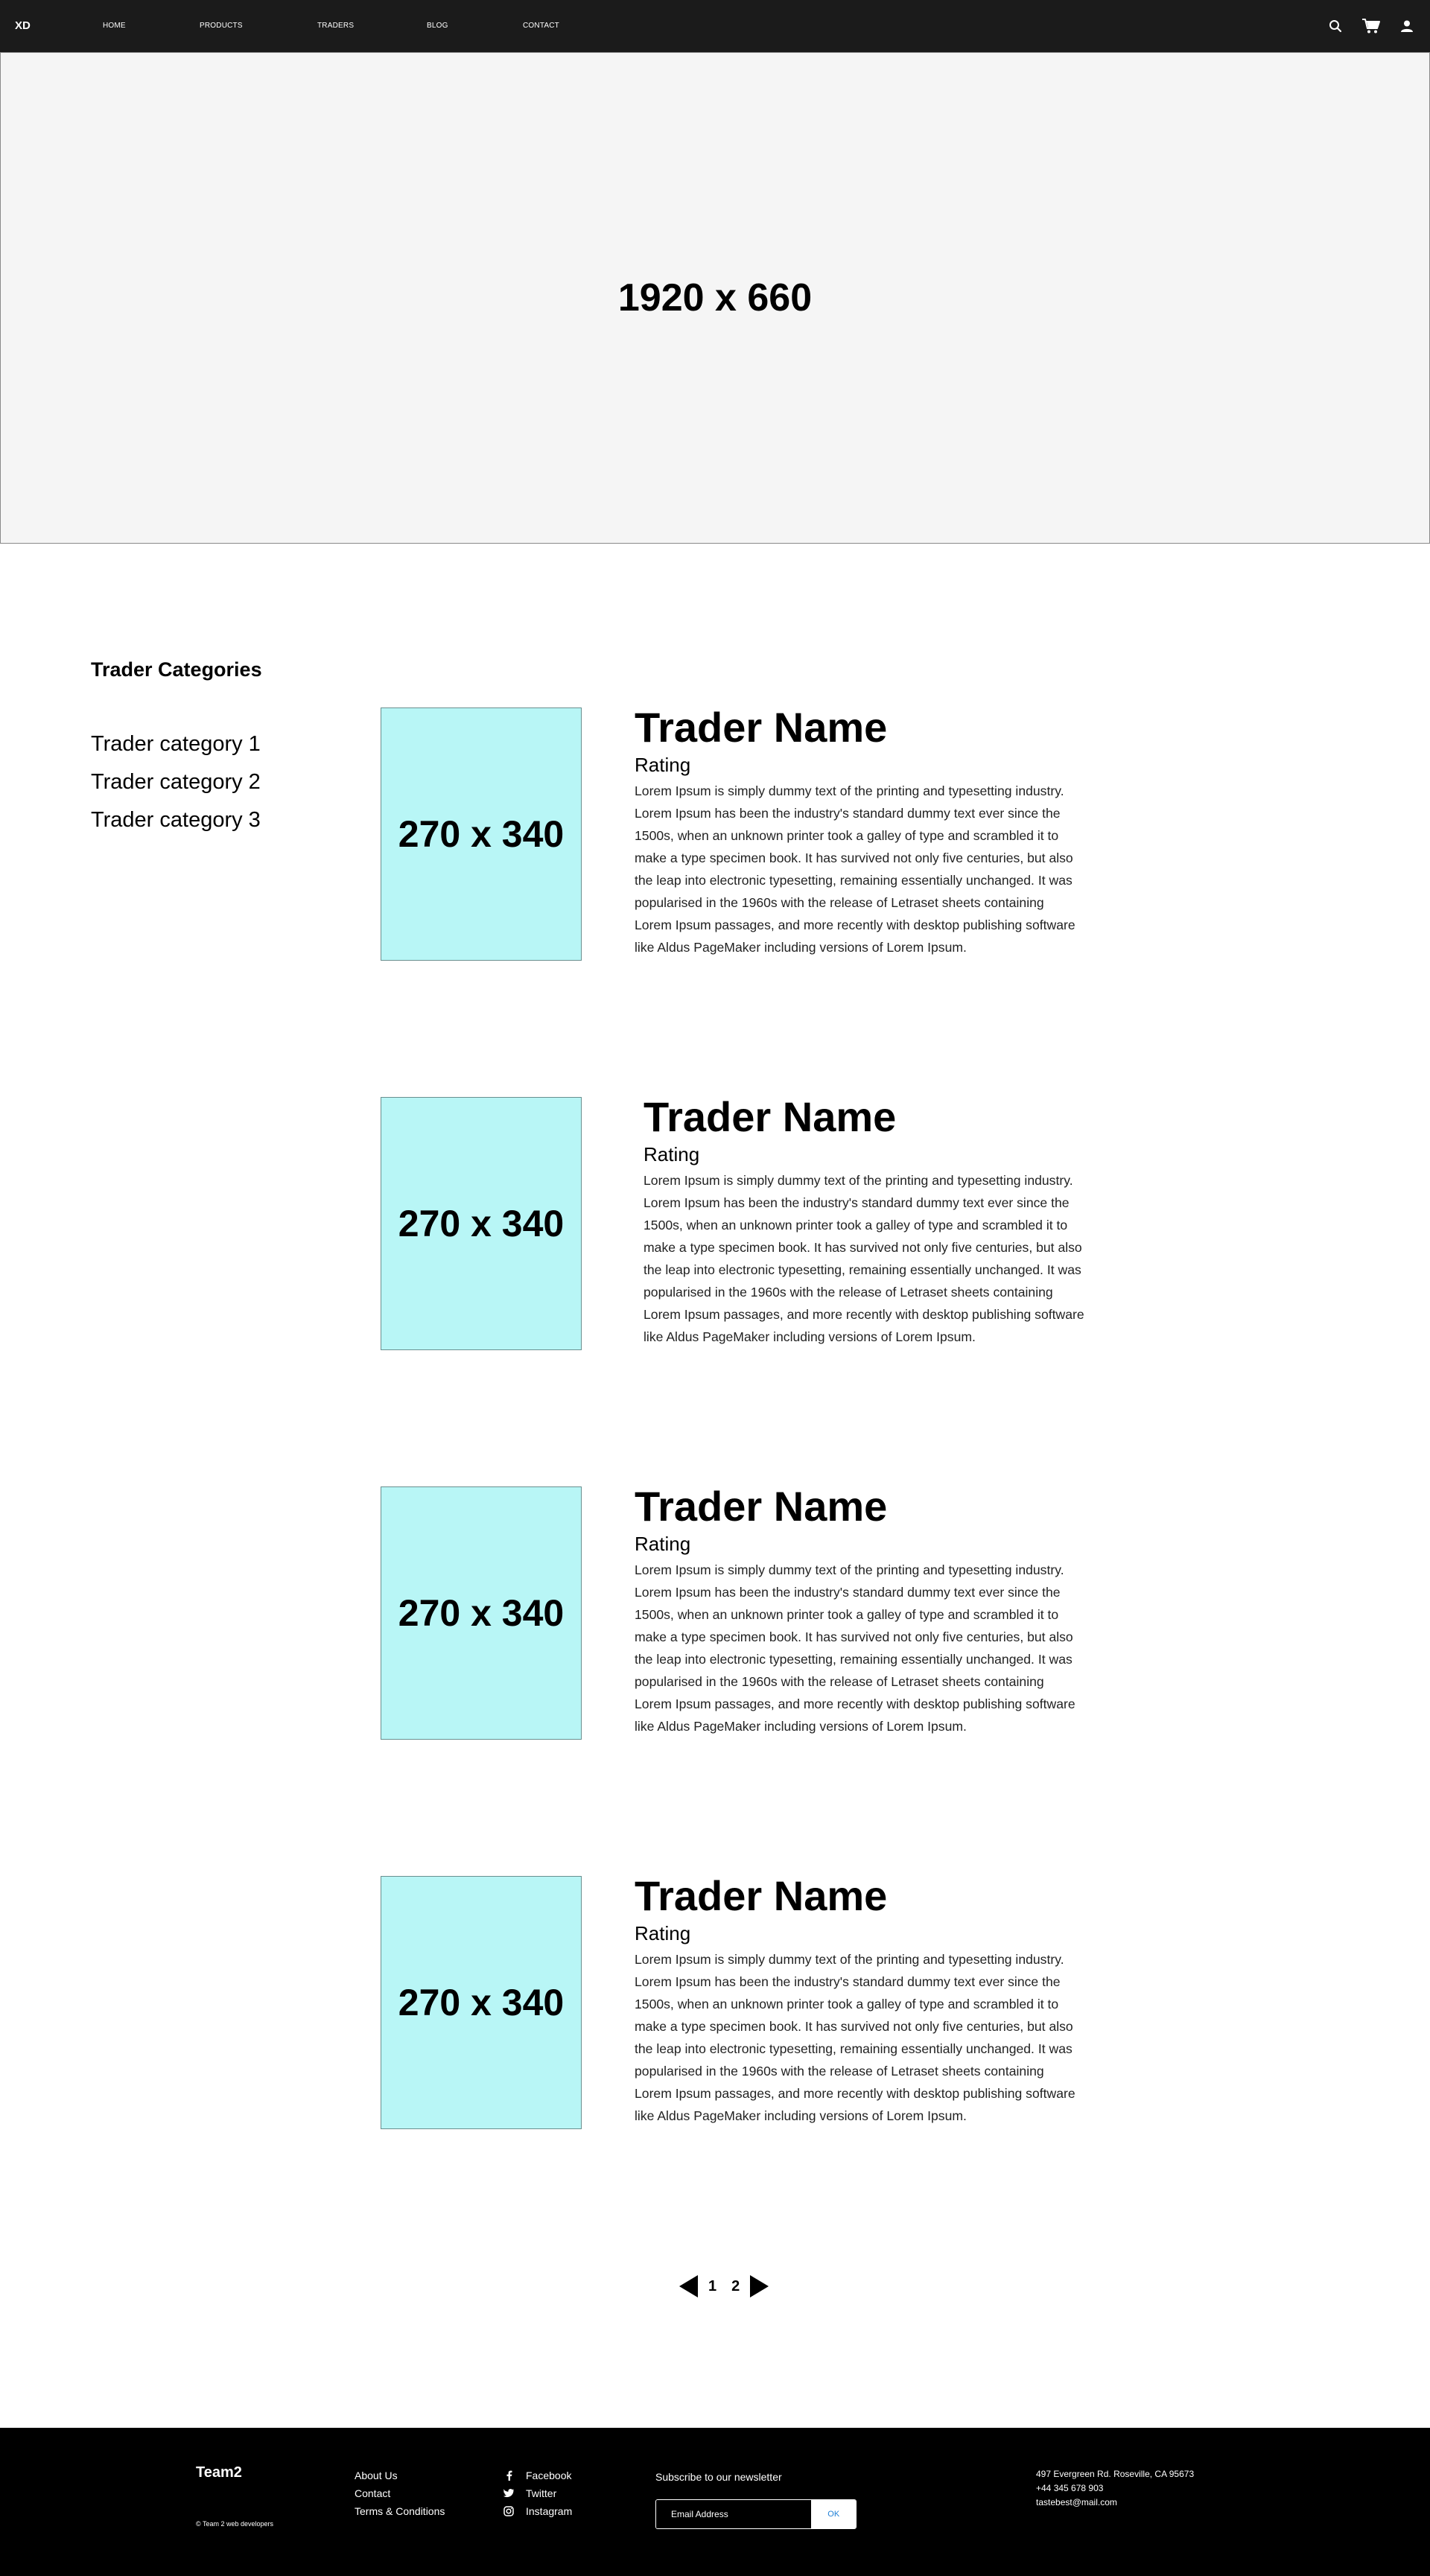  Describe the element at coordinates (23, 25) in the screenshot. I see `site-logo: XD` at that location.